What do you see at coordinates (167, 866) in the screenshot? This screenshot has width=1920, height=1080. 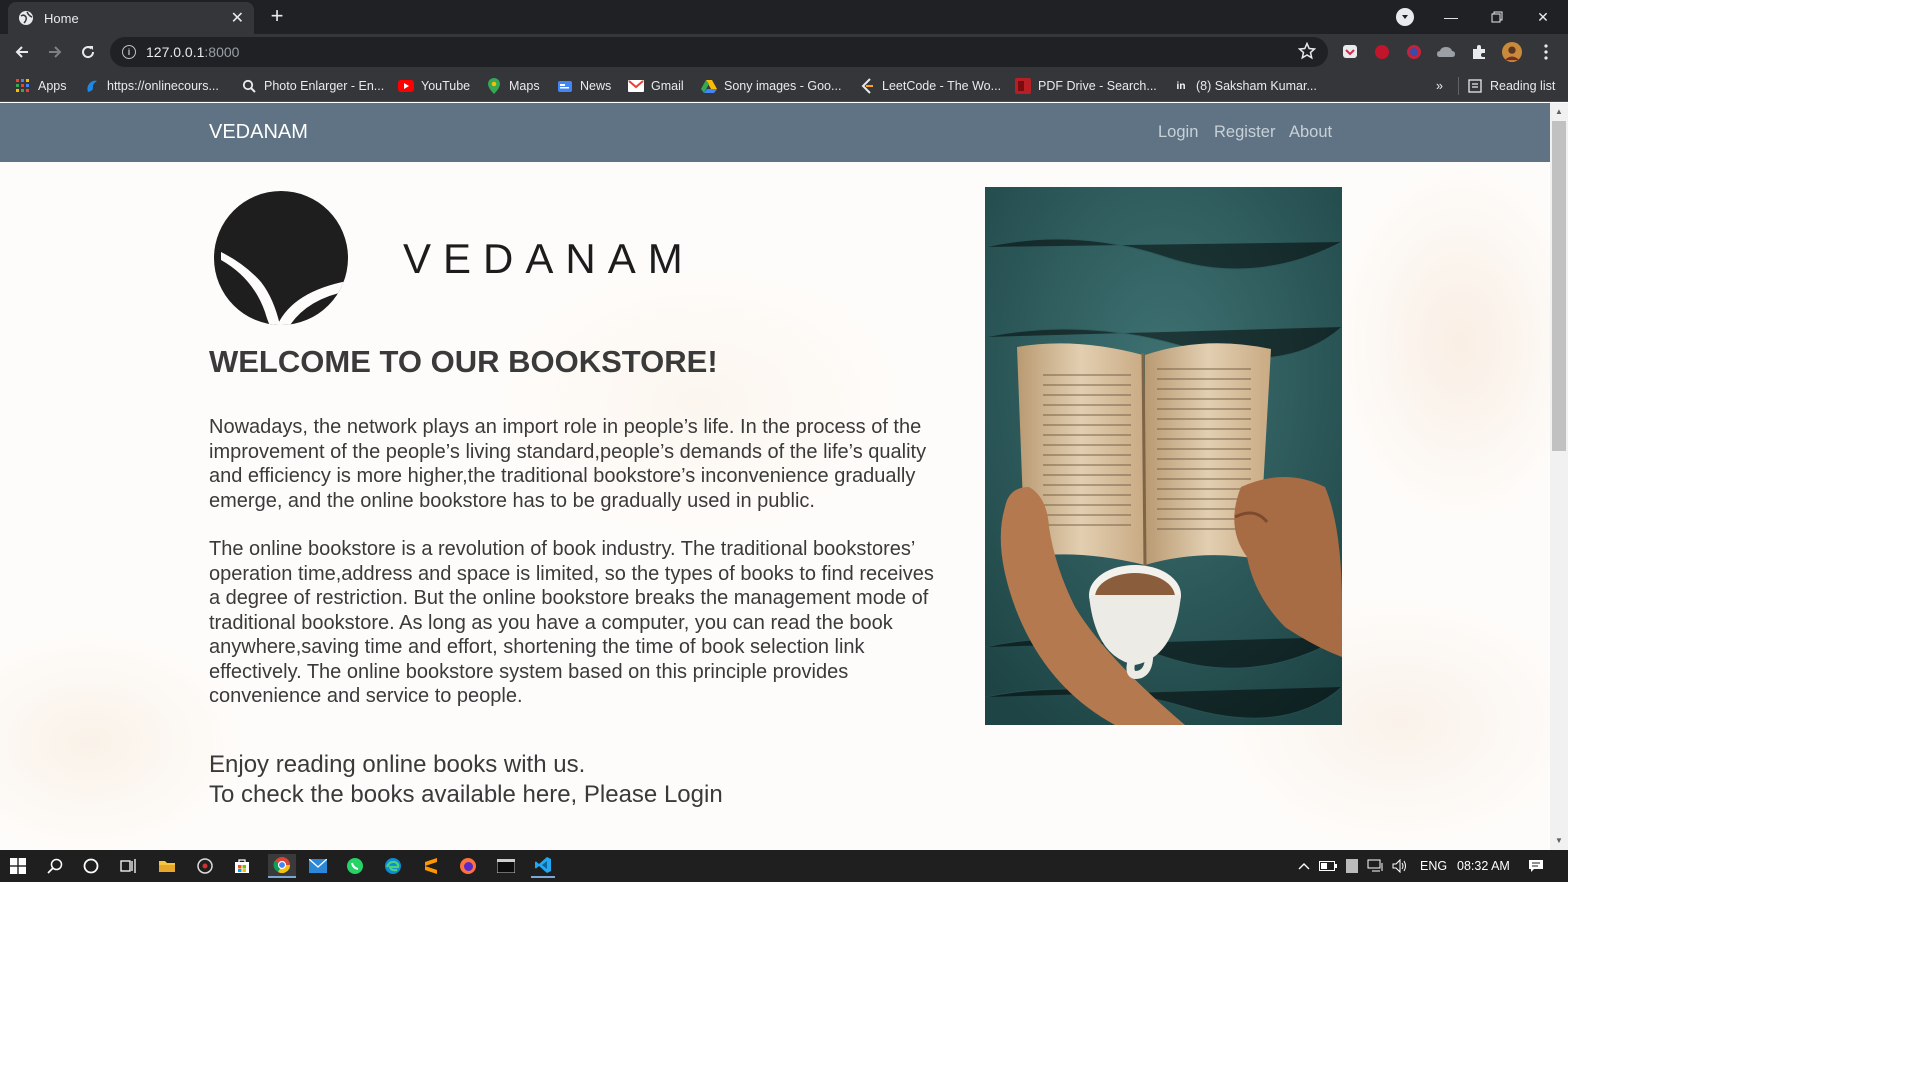 I see `file-explorer-icon` at bounding box center [167, 866].